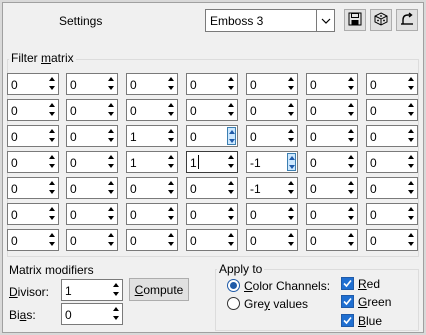  What do you see at coordinates (272, 84) in the screenshot?
I see `matrix-cell-r1-c5: 0` at bounding box center [272, 84].